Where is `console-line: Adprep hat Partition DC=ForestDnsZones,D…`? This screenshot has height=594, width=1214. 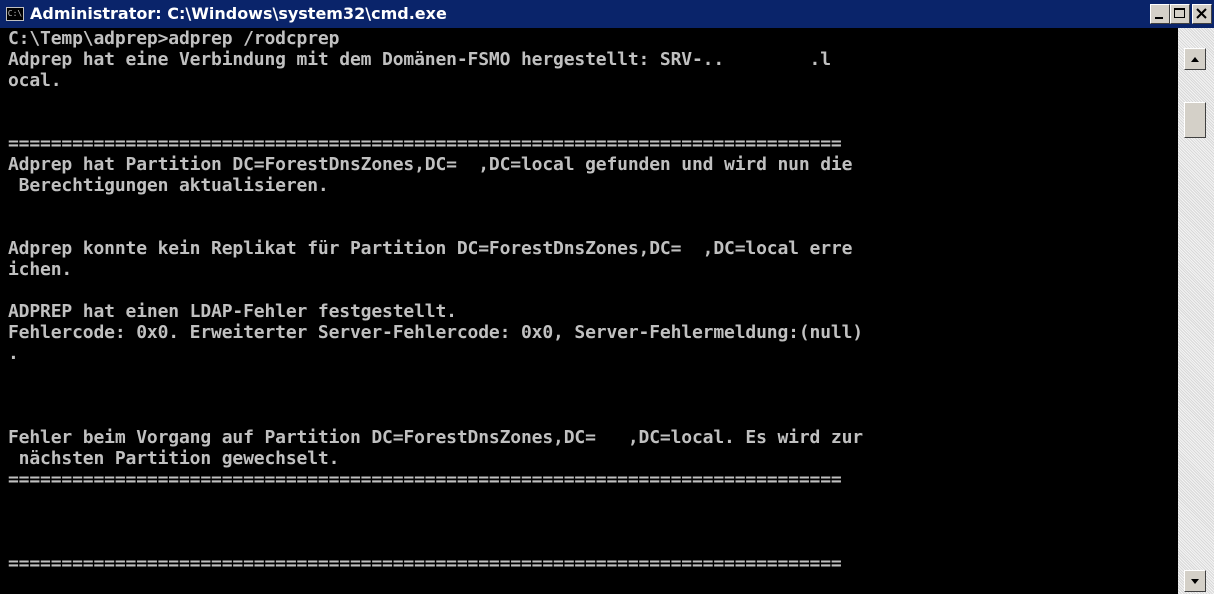
console-line: Adprep hat Partition DC=ForestDnsZones,D… is located at coordinates (430, 164).